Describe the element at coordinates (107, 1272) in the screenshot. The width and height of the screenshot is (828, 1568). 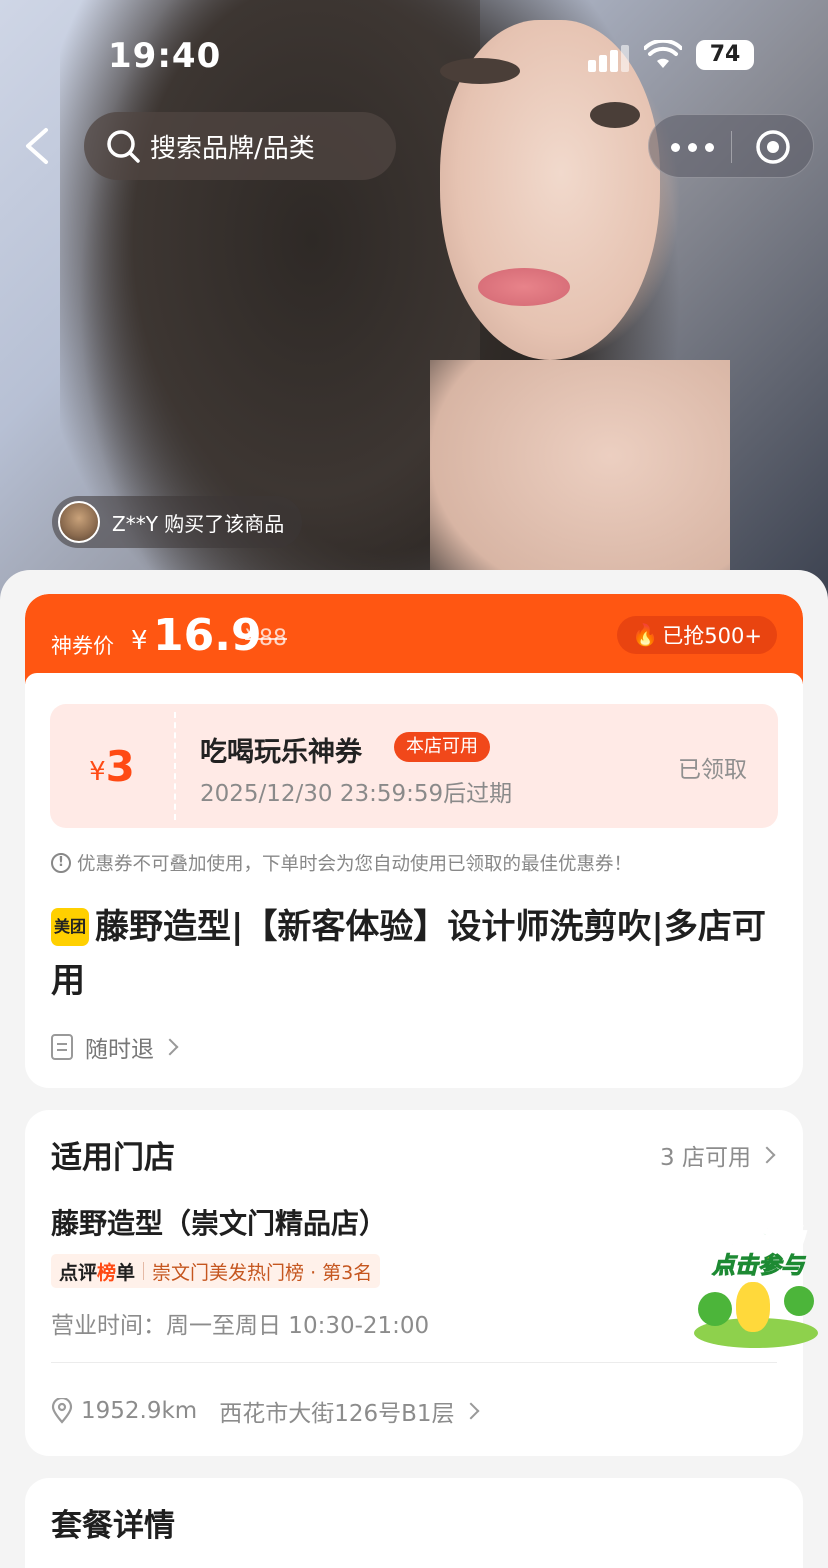
I see `ranking-brand-part: 榜` at that location.